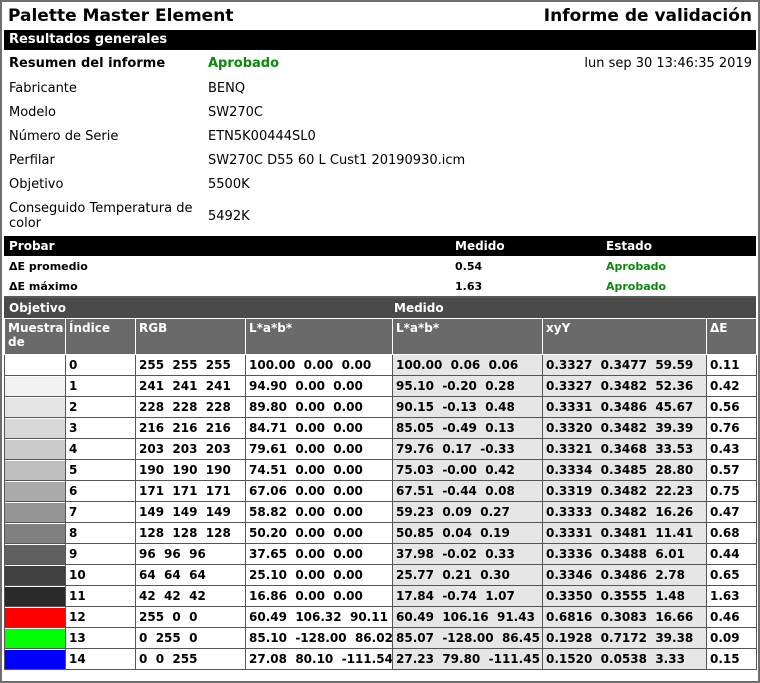  Describe the element at coordinates (100, 575) in the screenshot. I see `cell-index: 10` at that location.